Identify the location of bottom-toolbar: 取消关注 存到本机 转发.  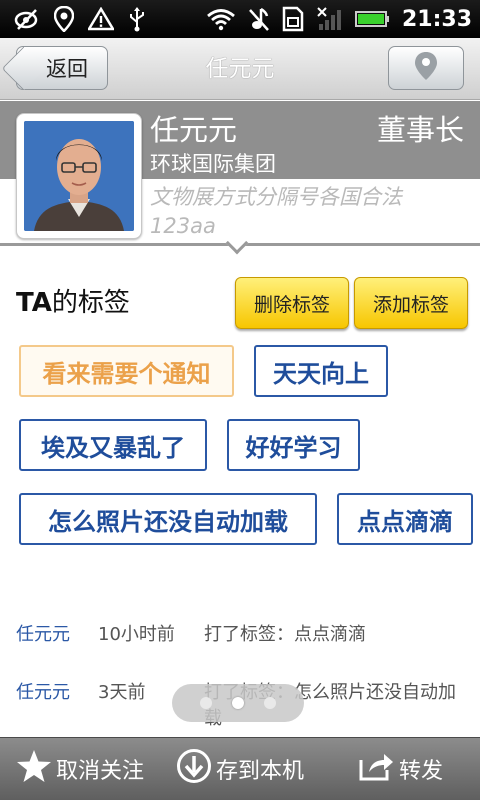
(240, 768).